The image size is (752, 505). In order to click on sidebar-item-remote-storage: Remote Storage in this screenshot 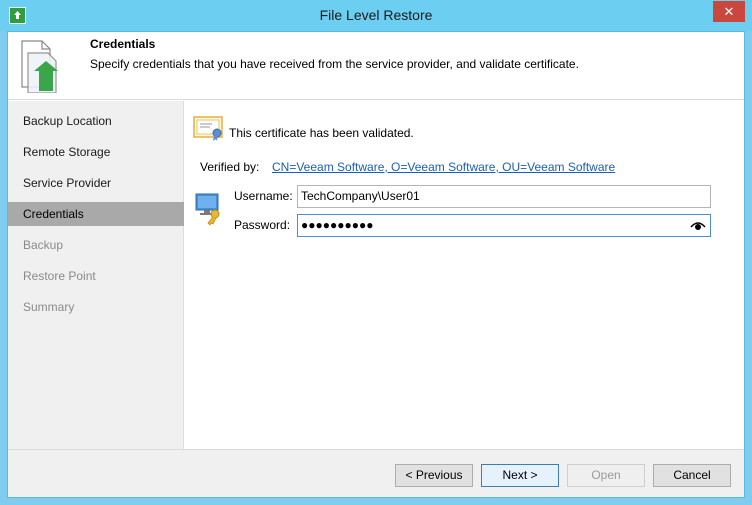, I will do `click(96, 152)`.